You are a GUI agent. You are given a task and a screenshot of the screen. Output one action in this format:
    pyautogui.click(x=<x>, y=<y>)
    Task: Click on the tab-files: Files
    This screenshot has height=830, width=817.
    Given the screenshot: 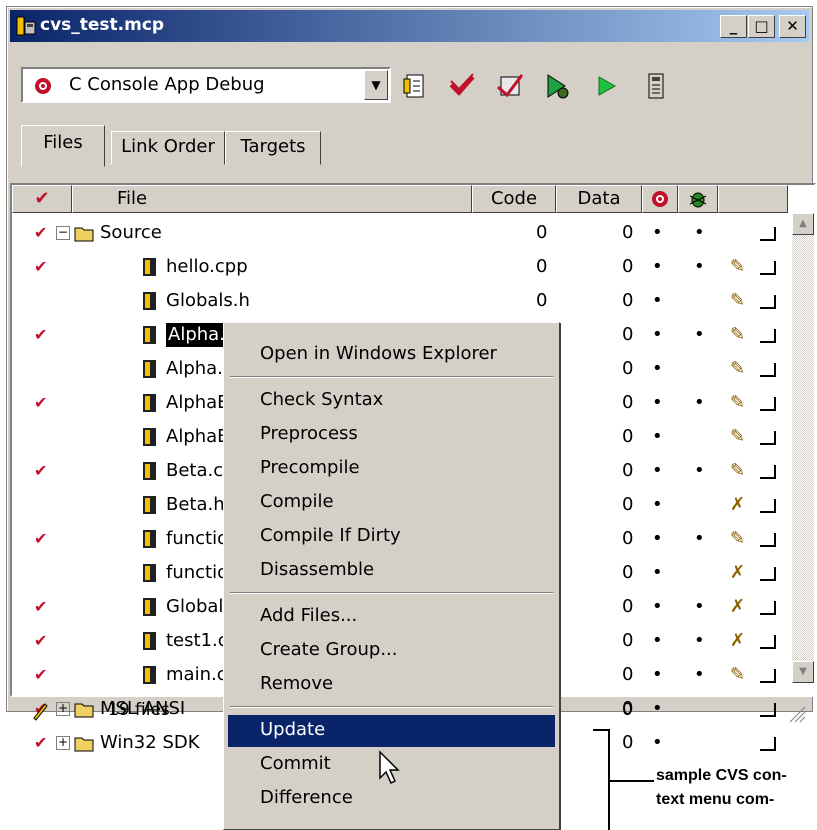 What is the action you would take?
    pyautogui.click(x=63, y=146)
    